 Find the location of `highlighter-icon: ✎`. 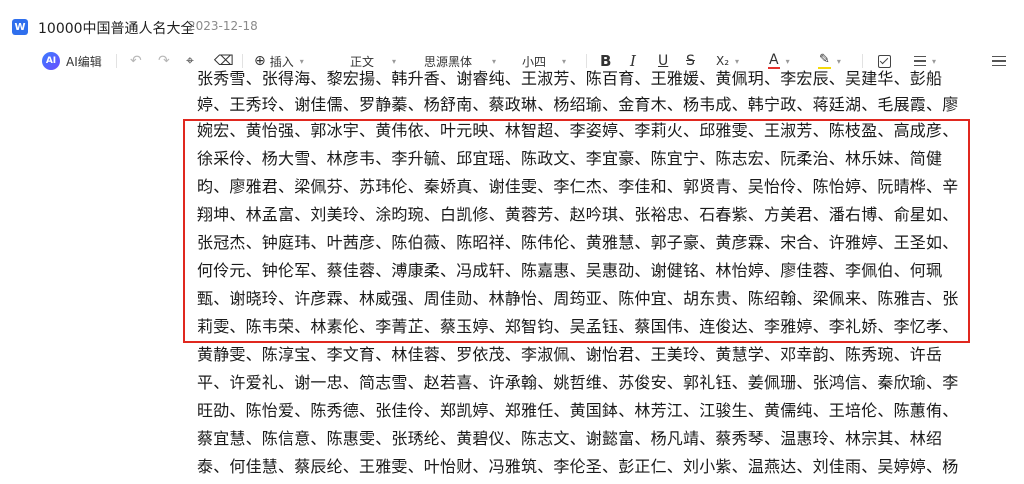

highlighter-icon: ✎ is located at coordinates (824, 60).